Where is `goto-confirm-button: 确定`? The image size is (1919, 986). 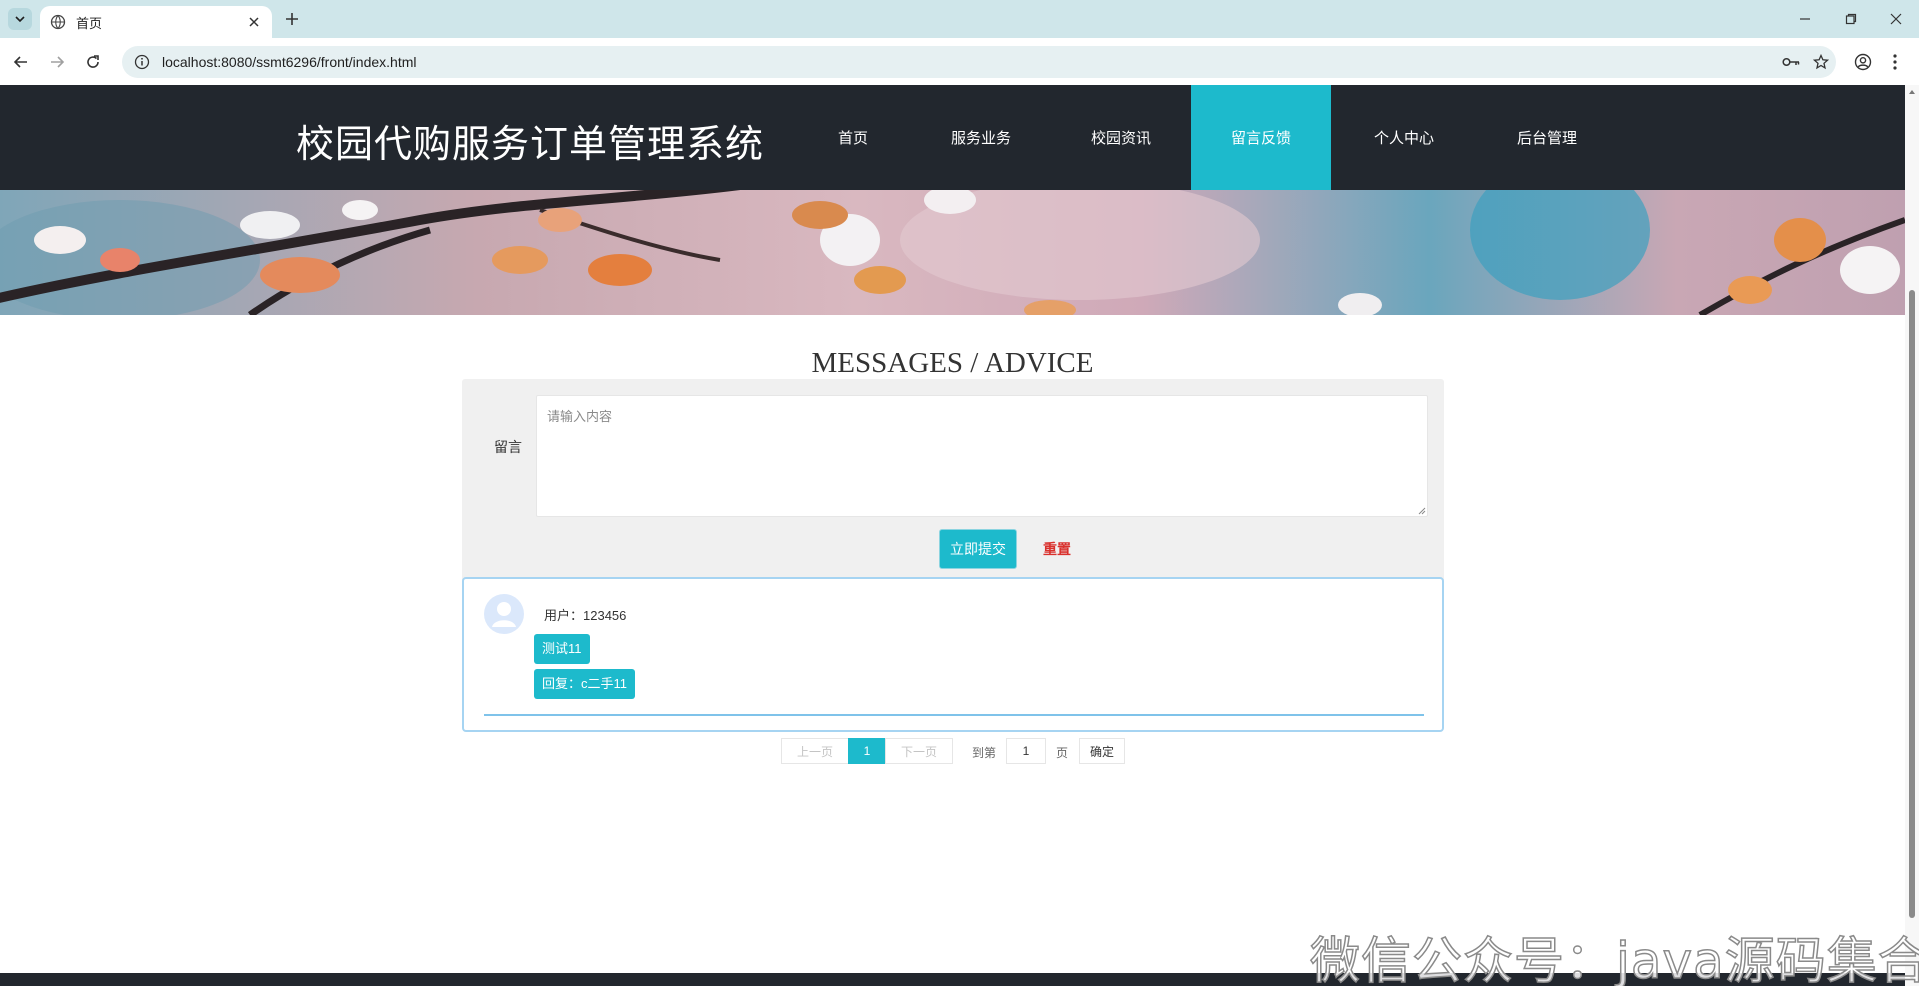 goto-confirm-button: 确定 is located at coordinates (1102, 751).